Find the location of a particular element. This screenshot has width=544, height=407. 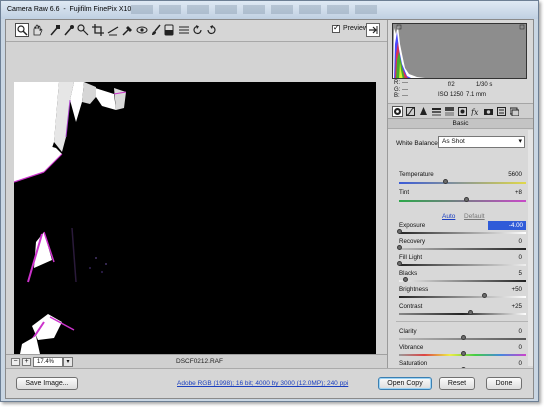

vibrance-thumb is located at coordinates (463, 353).